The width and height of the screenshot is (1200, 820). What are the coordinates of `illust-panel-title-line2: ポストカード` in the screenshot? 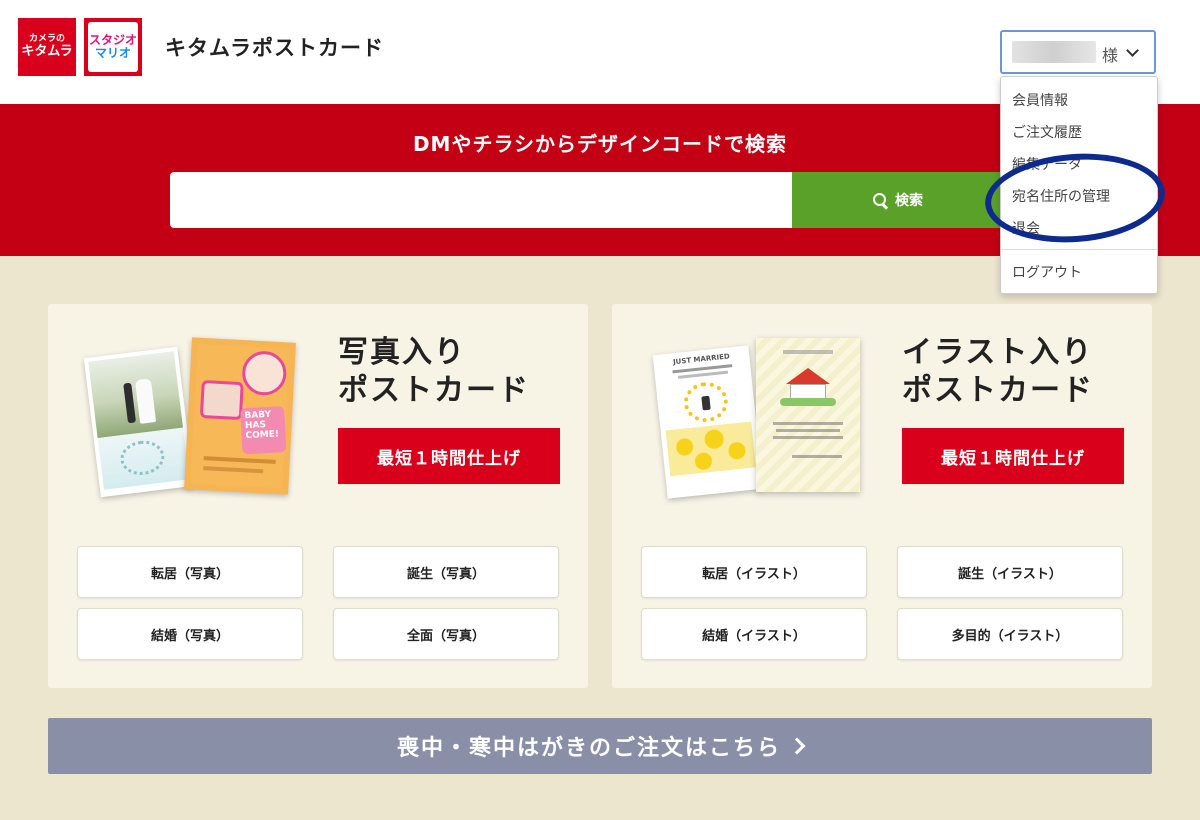 It's located at (998, 390).